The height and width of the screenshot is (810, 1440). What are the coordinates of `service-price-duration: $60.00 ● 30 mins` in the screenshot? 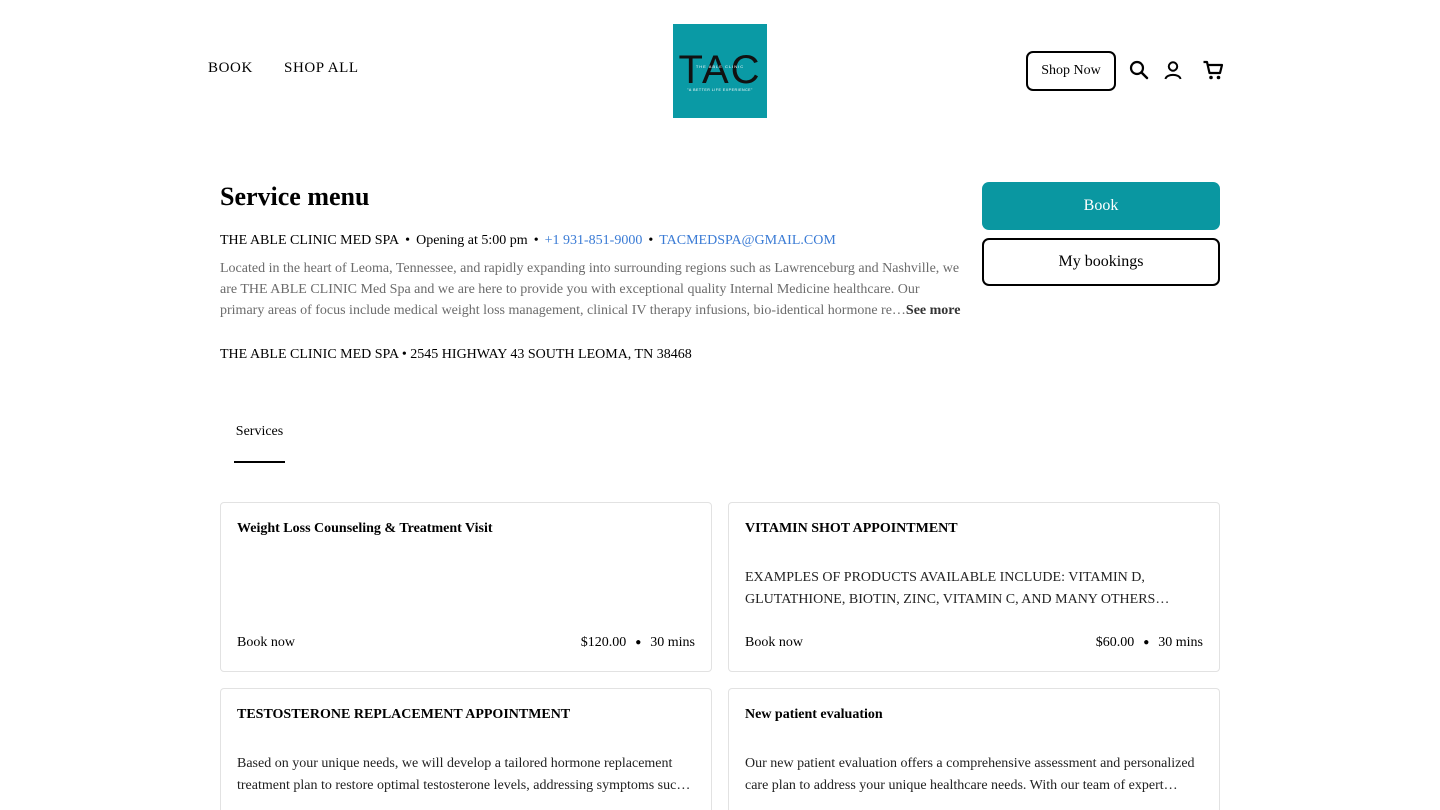 It's located at (1149, 643).